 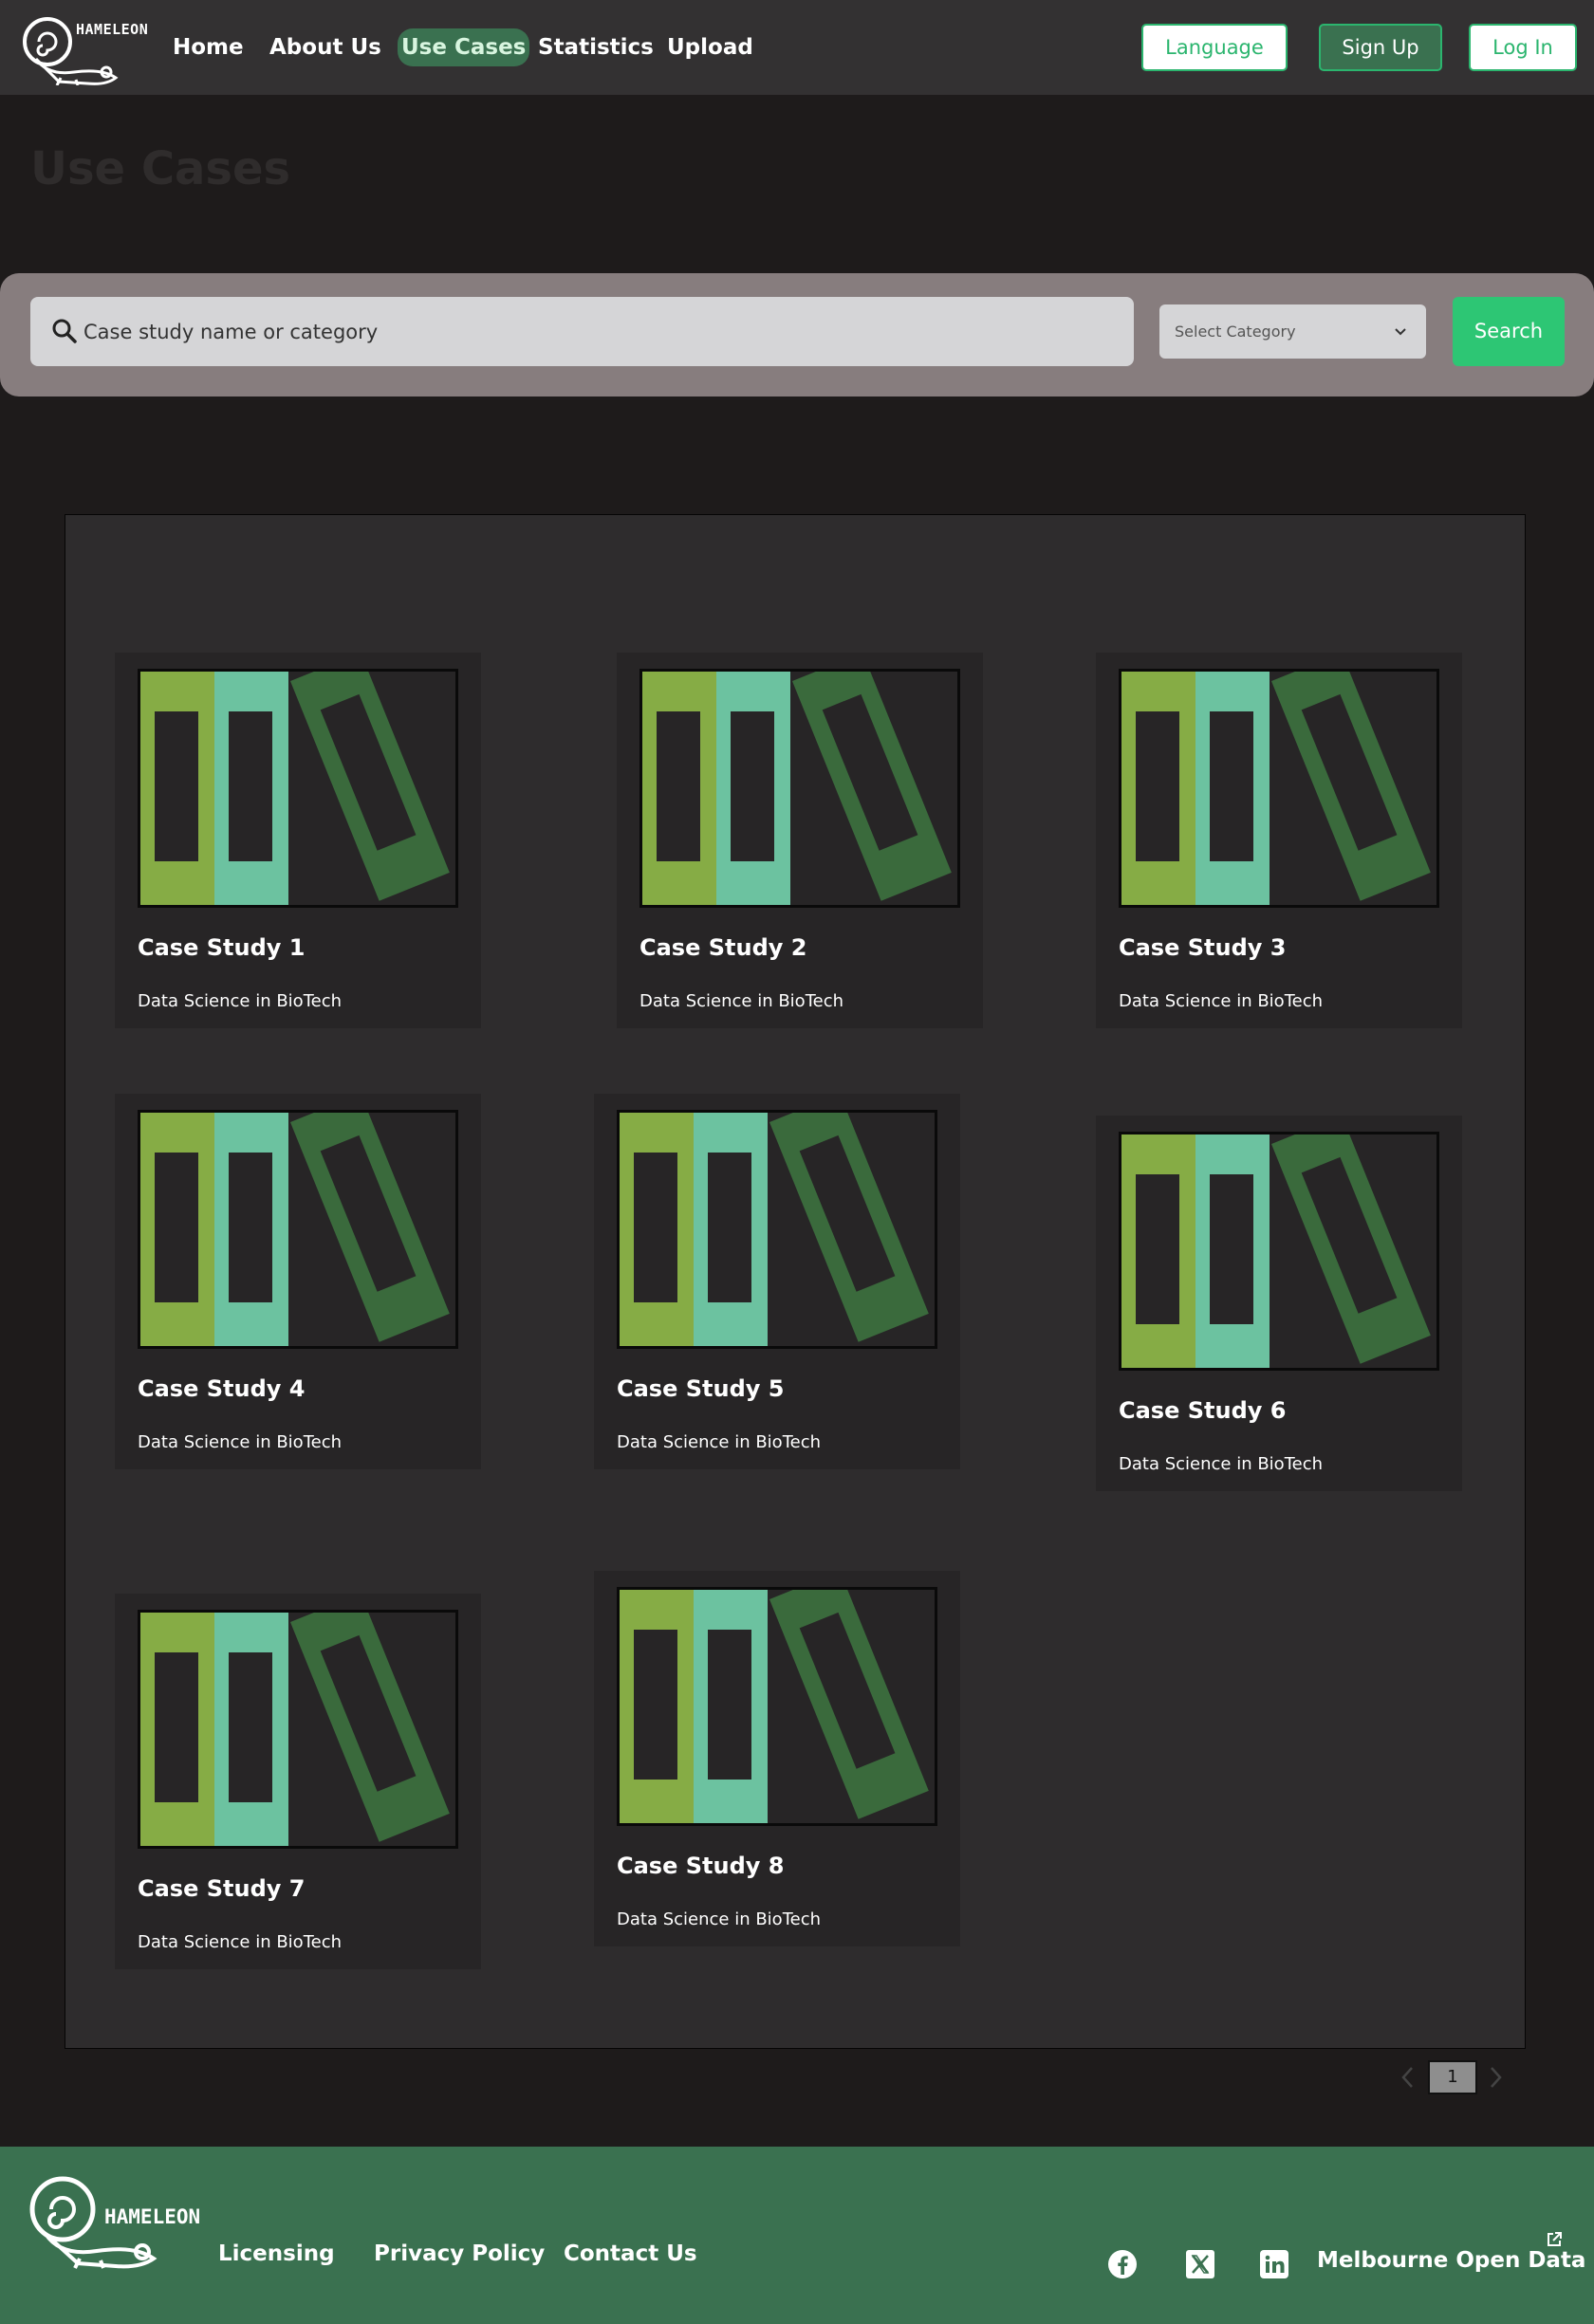 What do you see at coordinates (464, 47) in the screenshot?
I see `nav-use-cases: Use Cases` at bounding box center [464, 47].